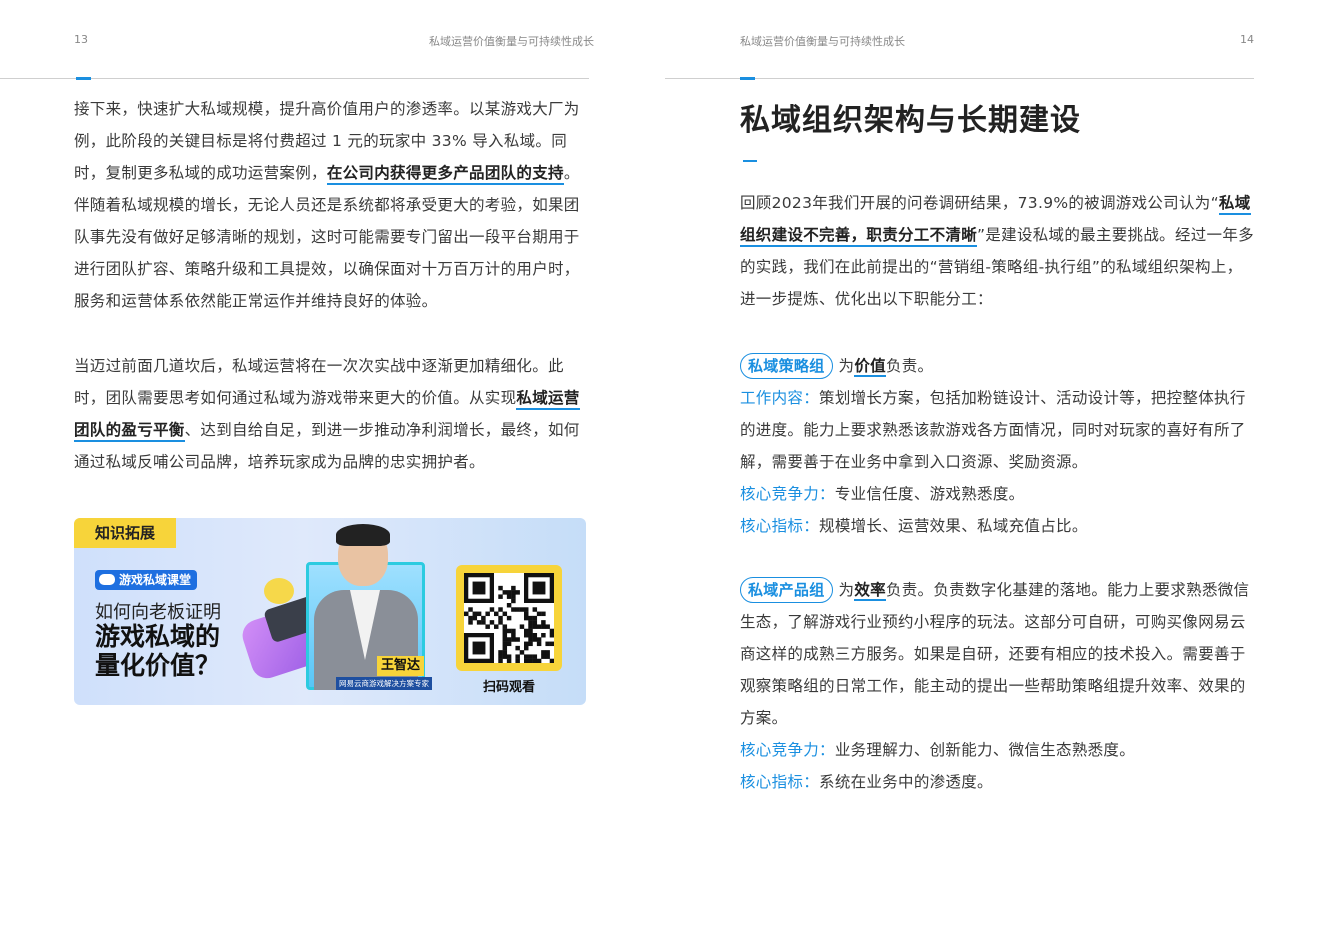  Describe the element at coordinates (780, 398) in the screenshot. I see `strategy-work-label: 工作内容：` at that location.